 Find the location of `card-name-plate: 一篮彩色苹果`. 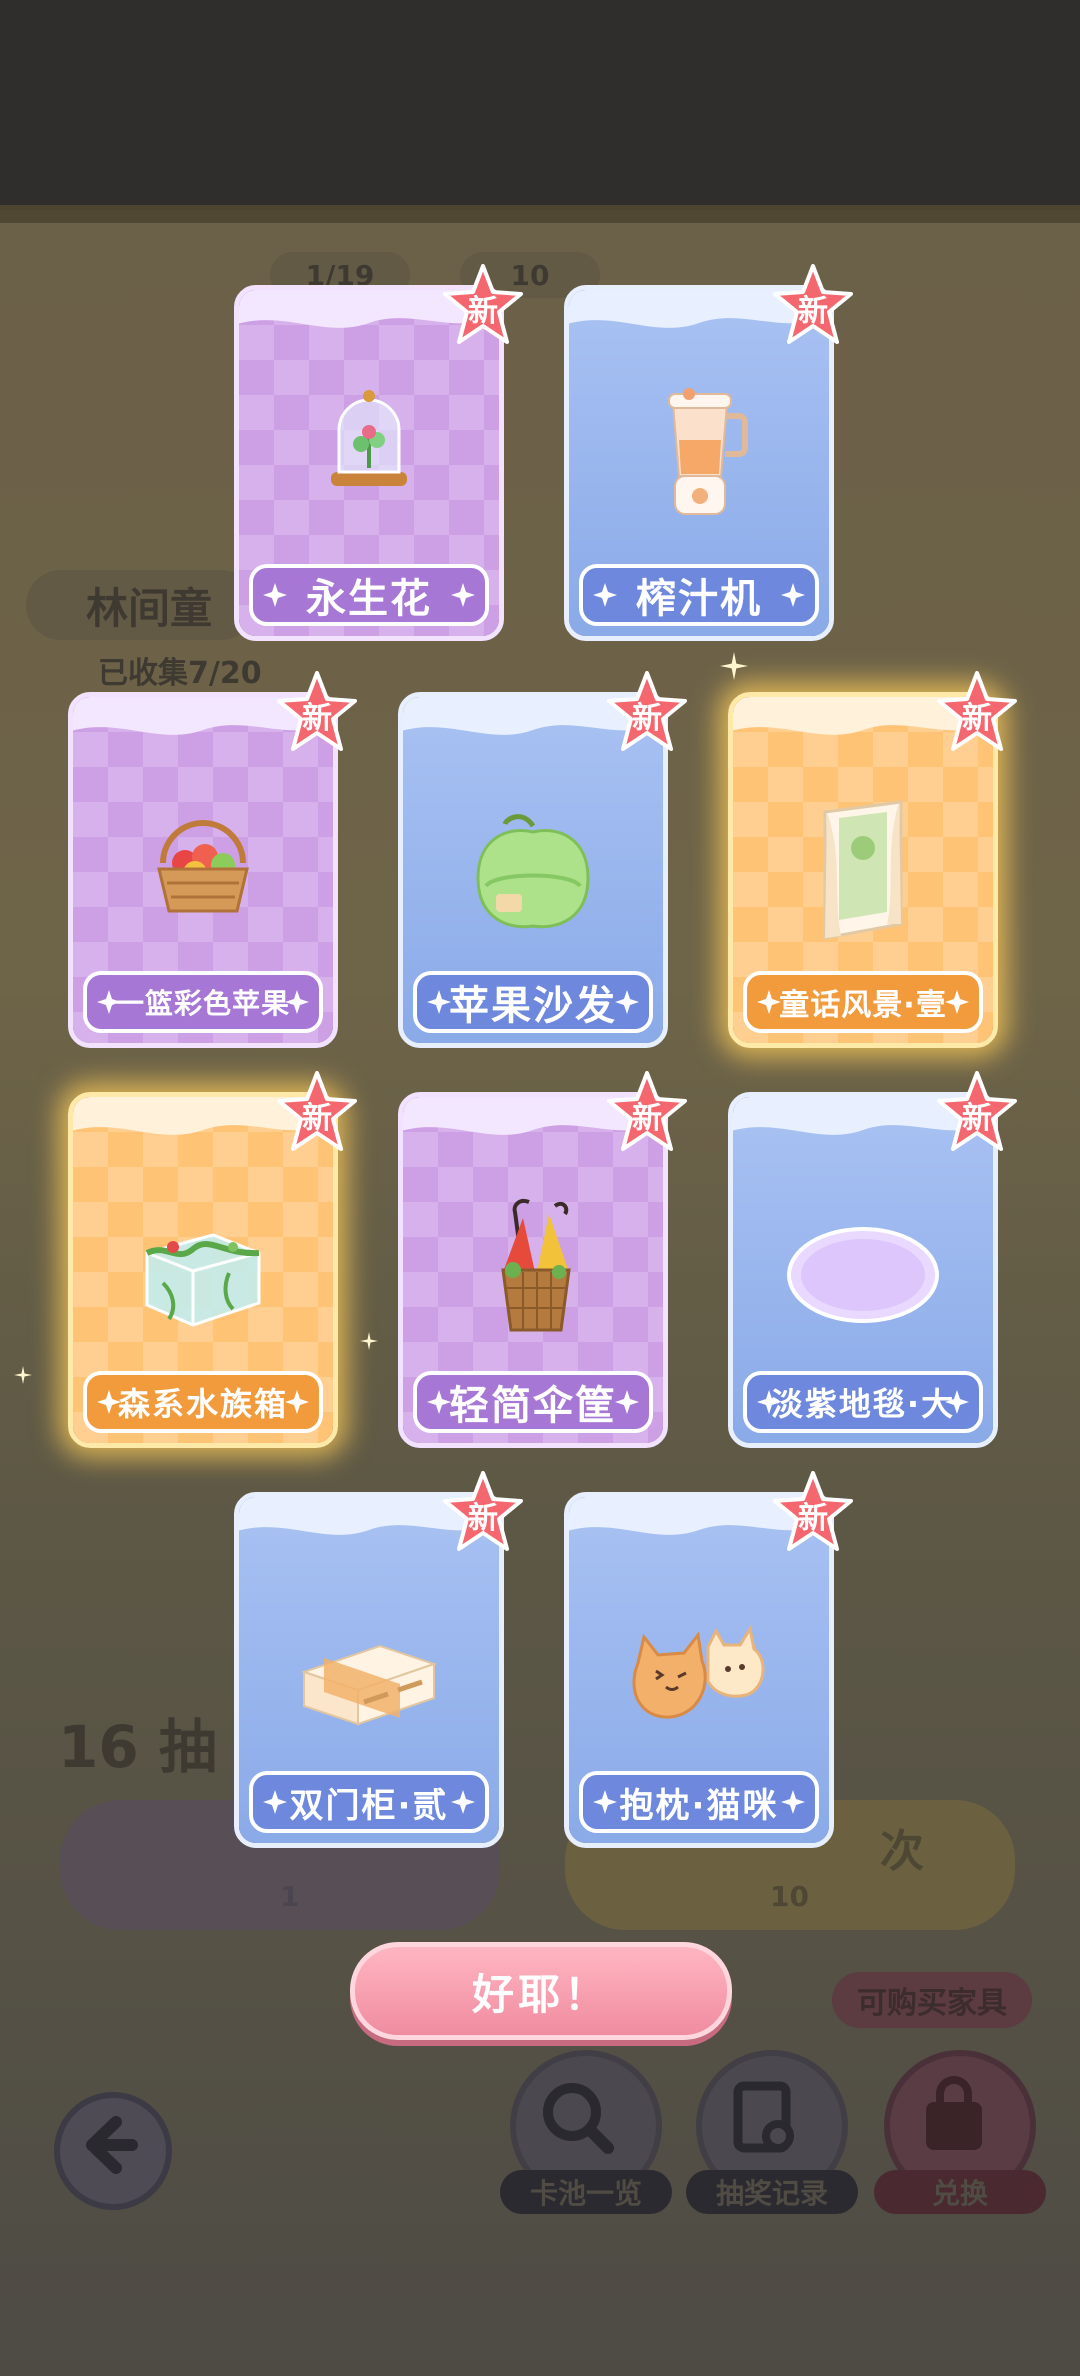

card-name-plate: 一篮彩色苹果 is located at coordinates (203, 1002).